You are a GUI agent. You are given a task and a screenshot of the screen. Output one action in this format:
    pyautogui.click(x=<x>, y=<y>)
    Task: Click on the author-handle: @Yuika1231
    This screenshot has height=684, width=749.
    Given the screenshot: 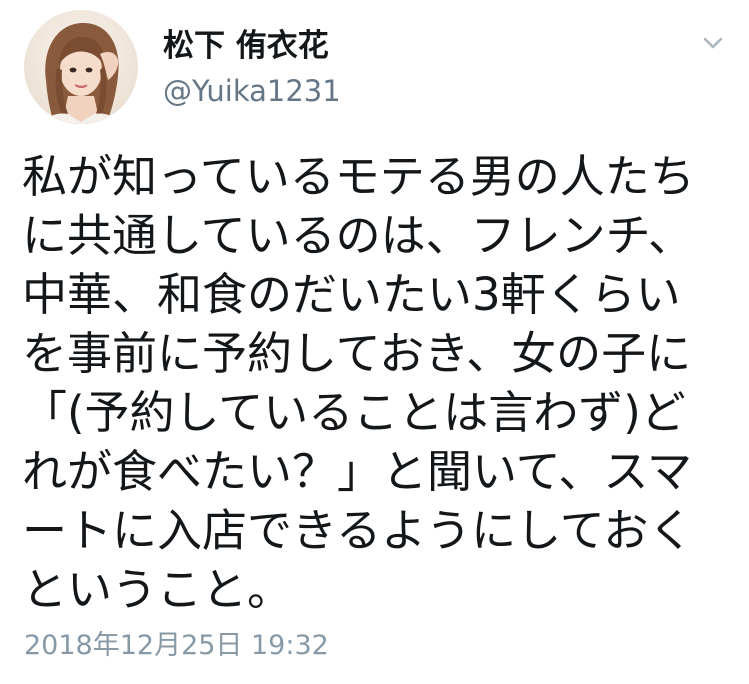 What is the action you would take?
    pyautogui.click(x=252, y=91)
    